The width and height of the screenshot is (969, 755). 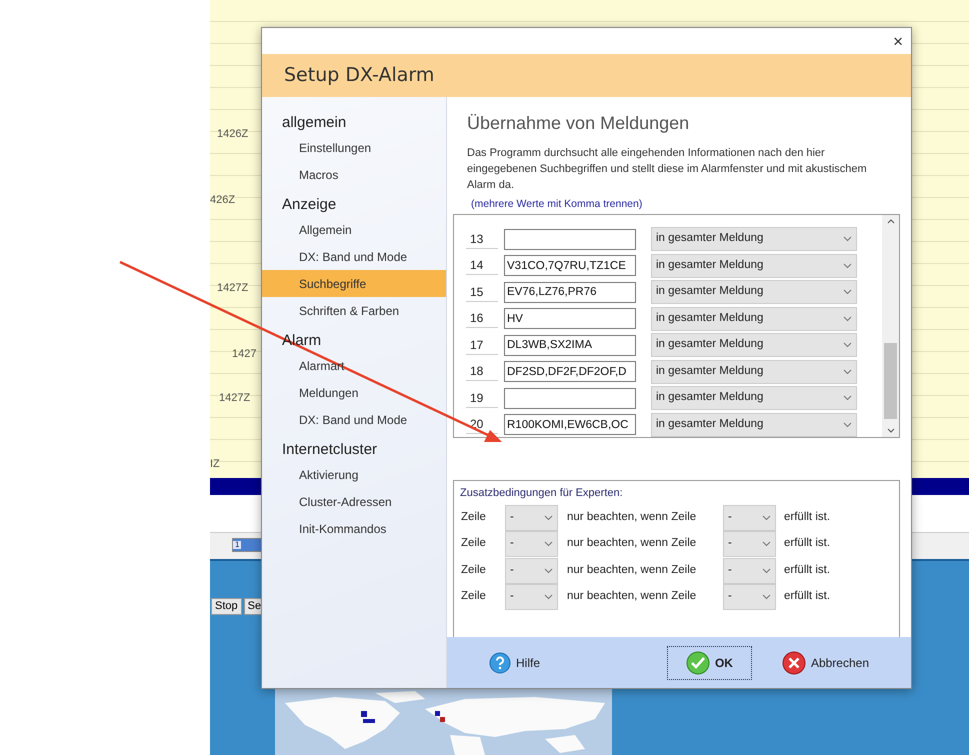 I want to click on row-number: 15, so click(x=482, y=292).